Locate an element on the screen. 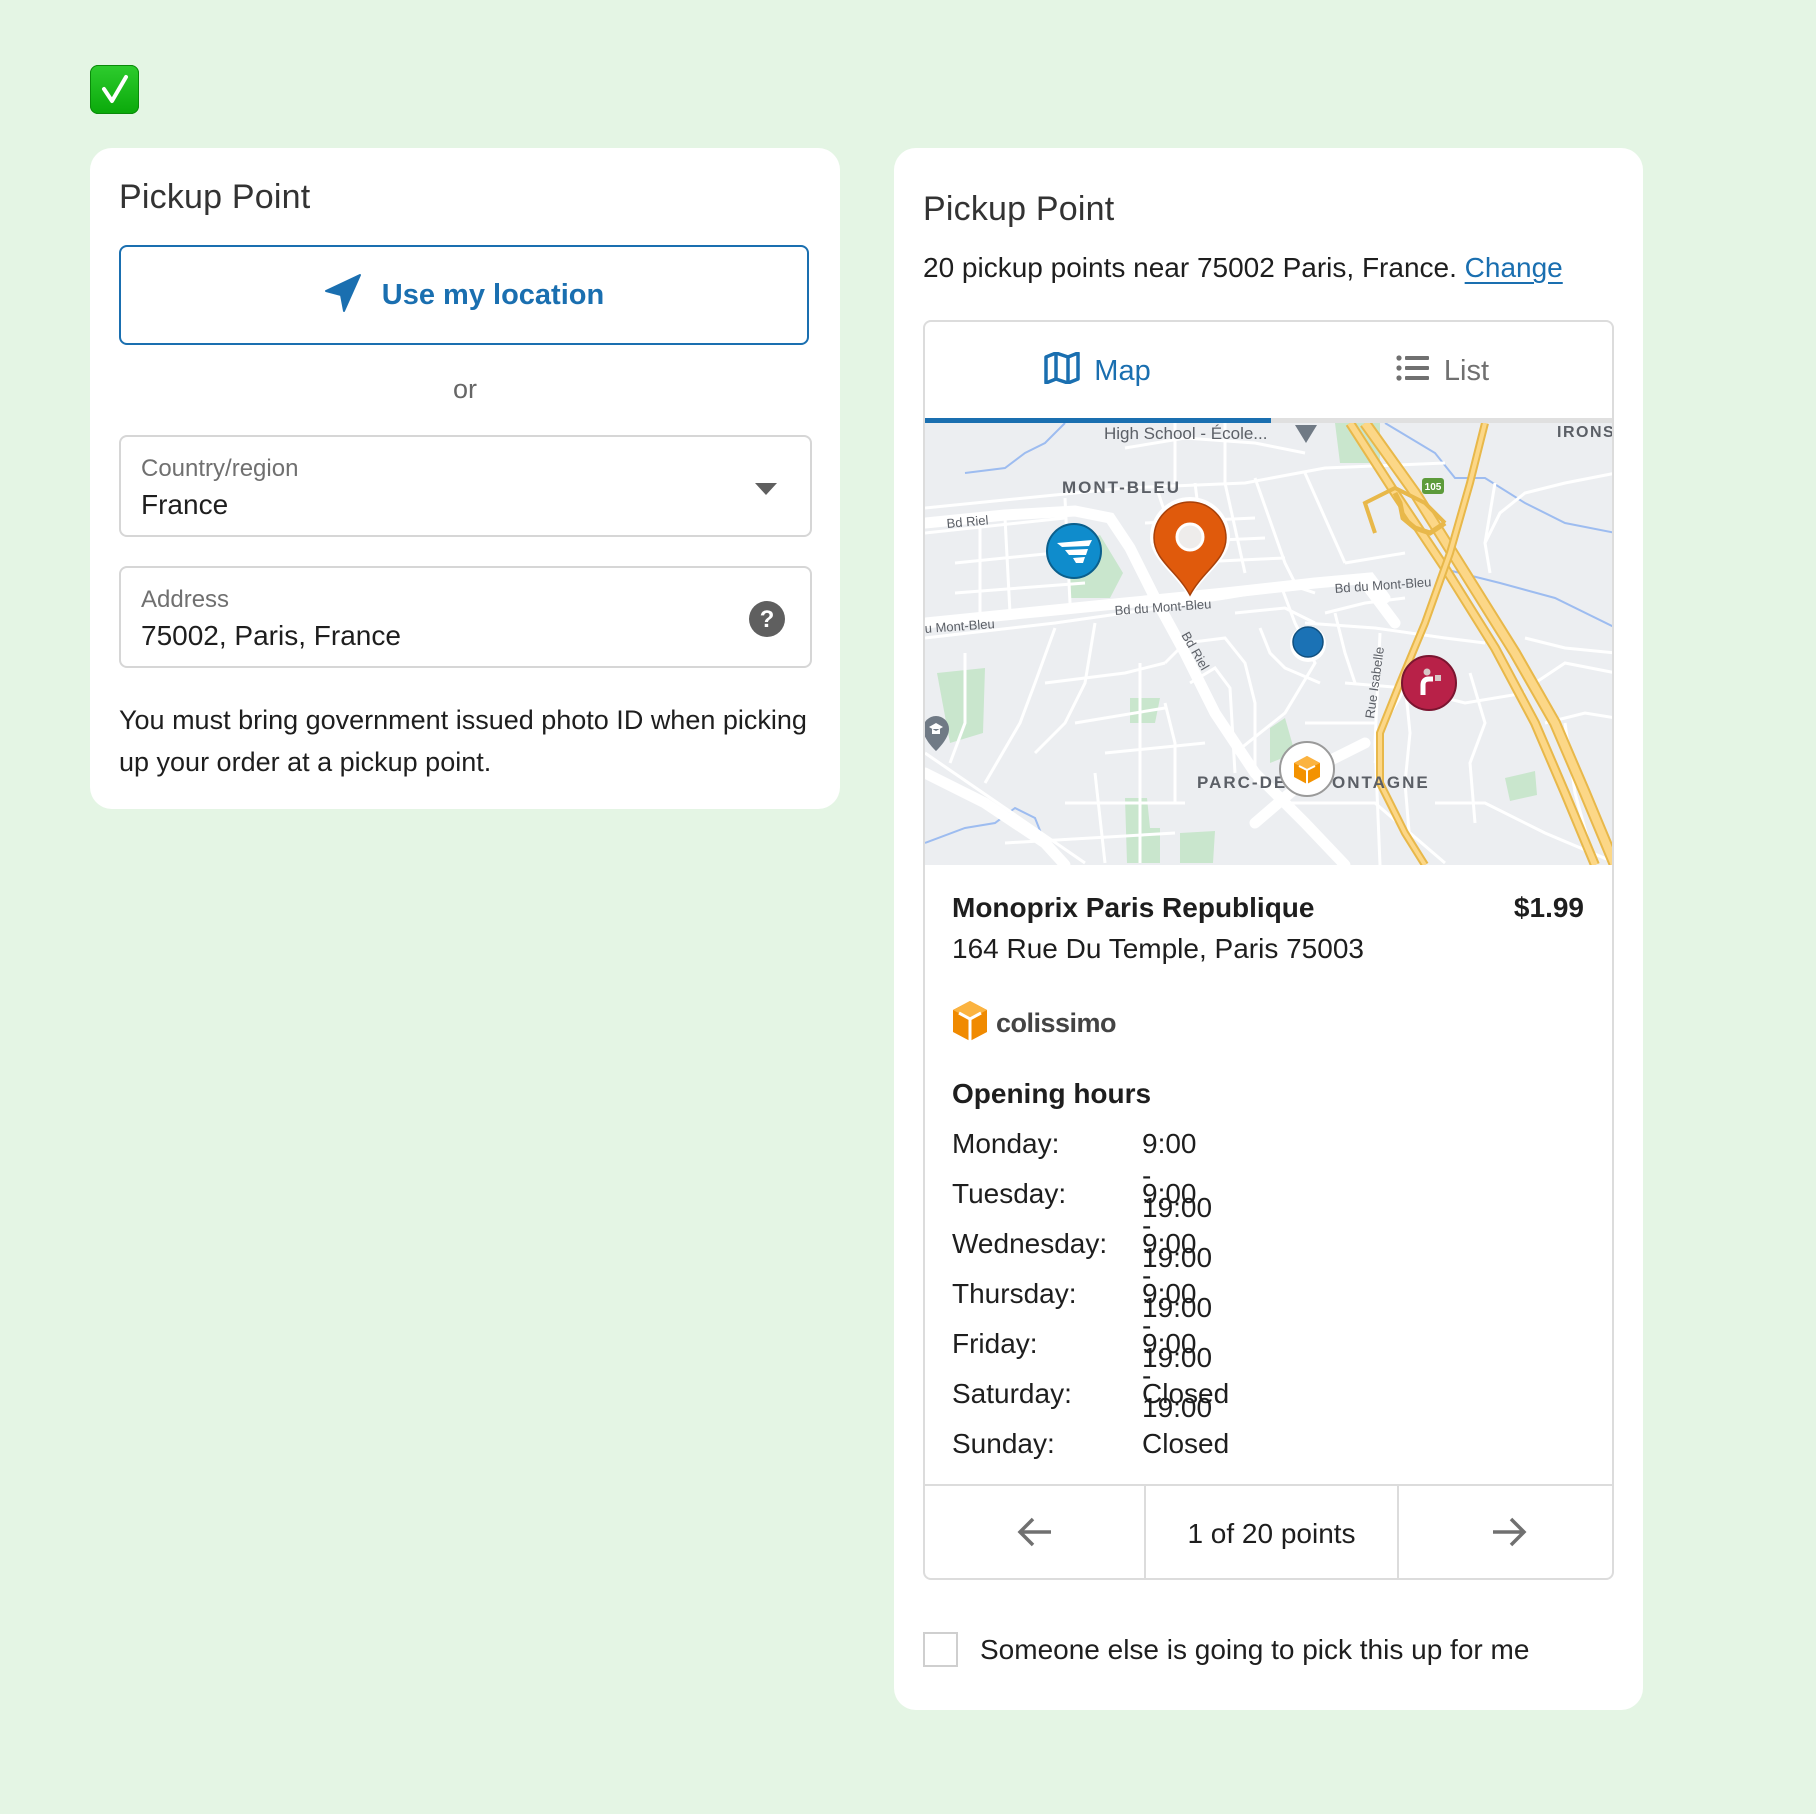  pickup-point-price: $1.99 is located at coordinates (1548, 907).